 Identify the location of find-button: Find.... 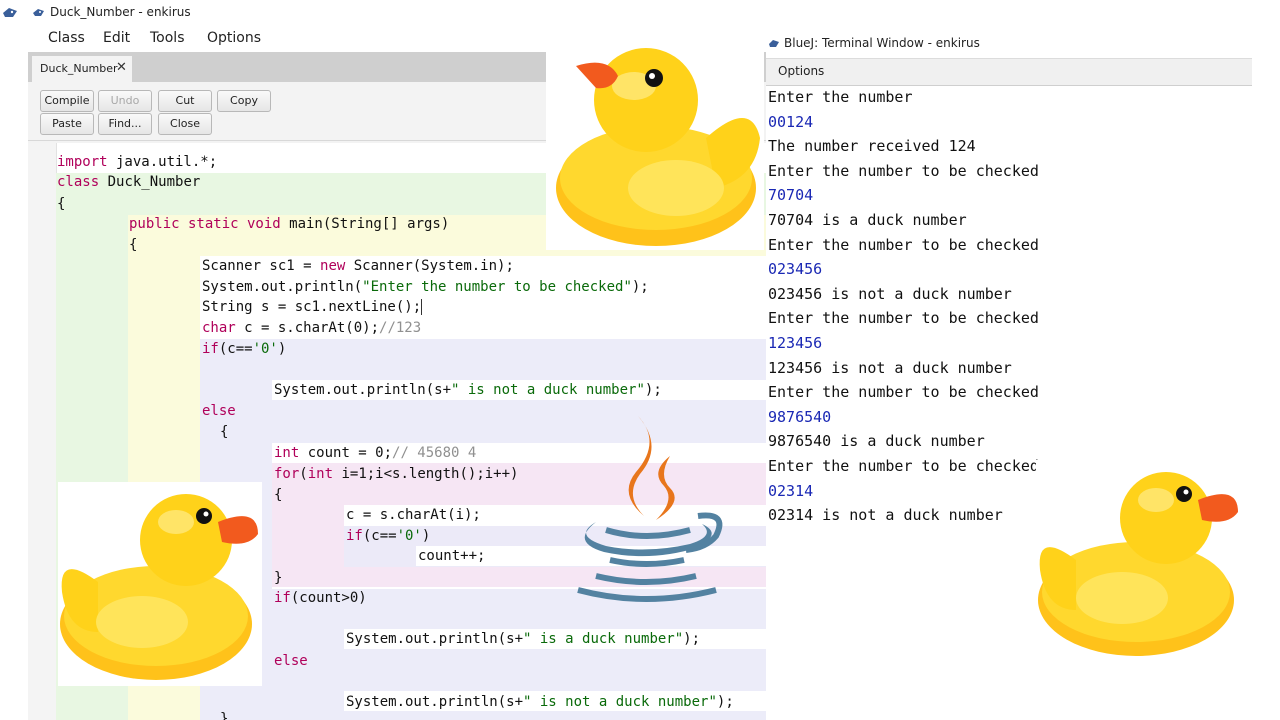
(125, 124).